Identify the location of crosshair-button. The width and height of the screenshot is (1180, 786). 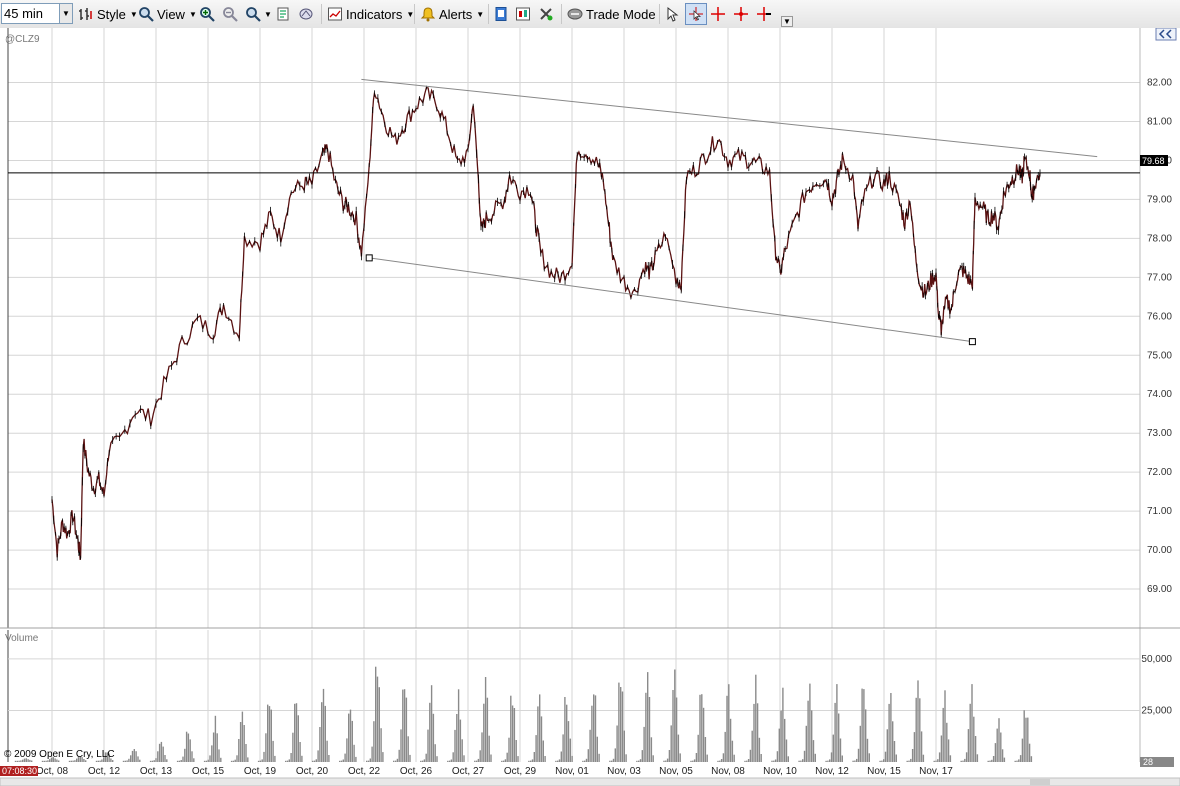
(719, 14).